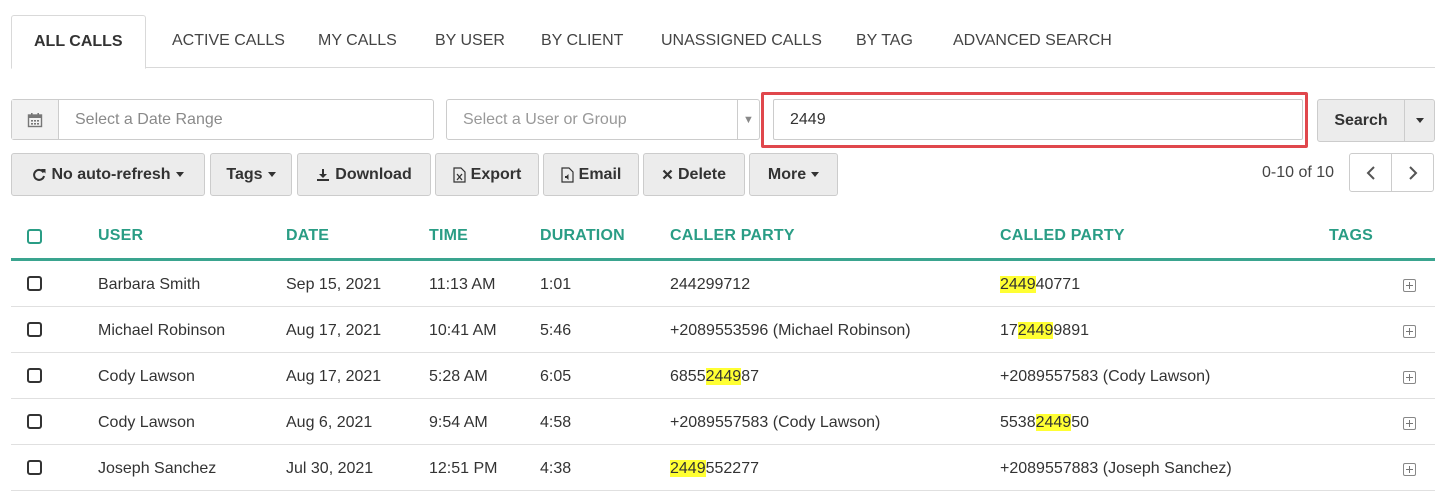  What do you see at coordinates (78, 42) in the screenshot?
I see `tab-all-calls: ALL CALLS` at bounding box center [78, 42].